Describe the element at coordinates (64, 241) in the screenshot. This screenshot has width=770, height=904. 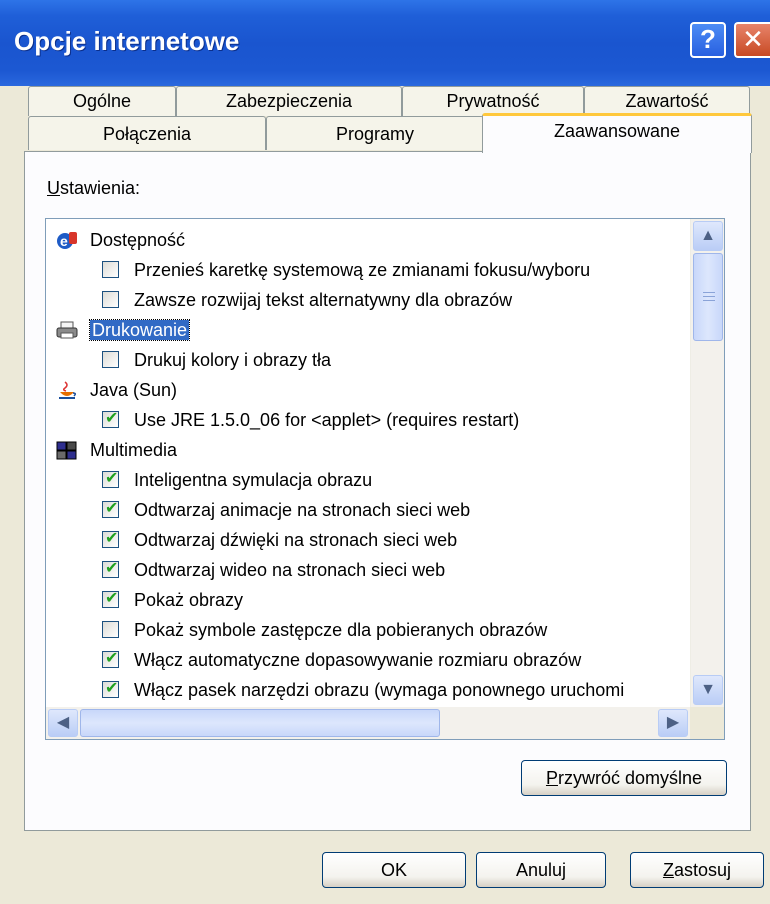
I see `svg-text: e` at that location.